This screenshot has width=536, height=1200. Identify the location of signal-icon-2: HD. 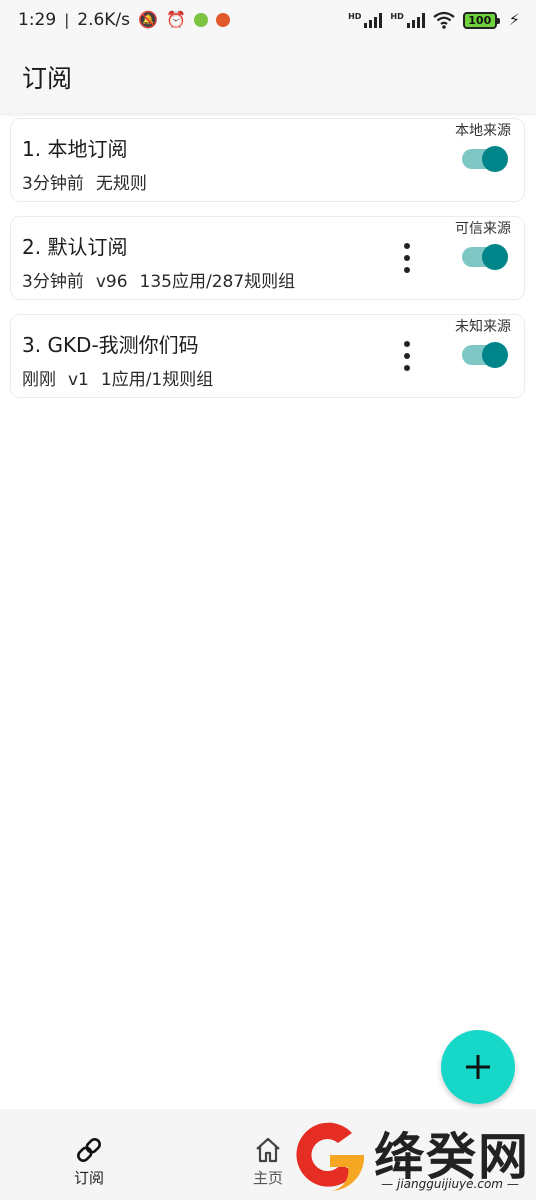
(407, 20).